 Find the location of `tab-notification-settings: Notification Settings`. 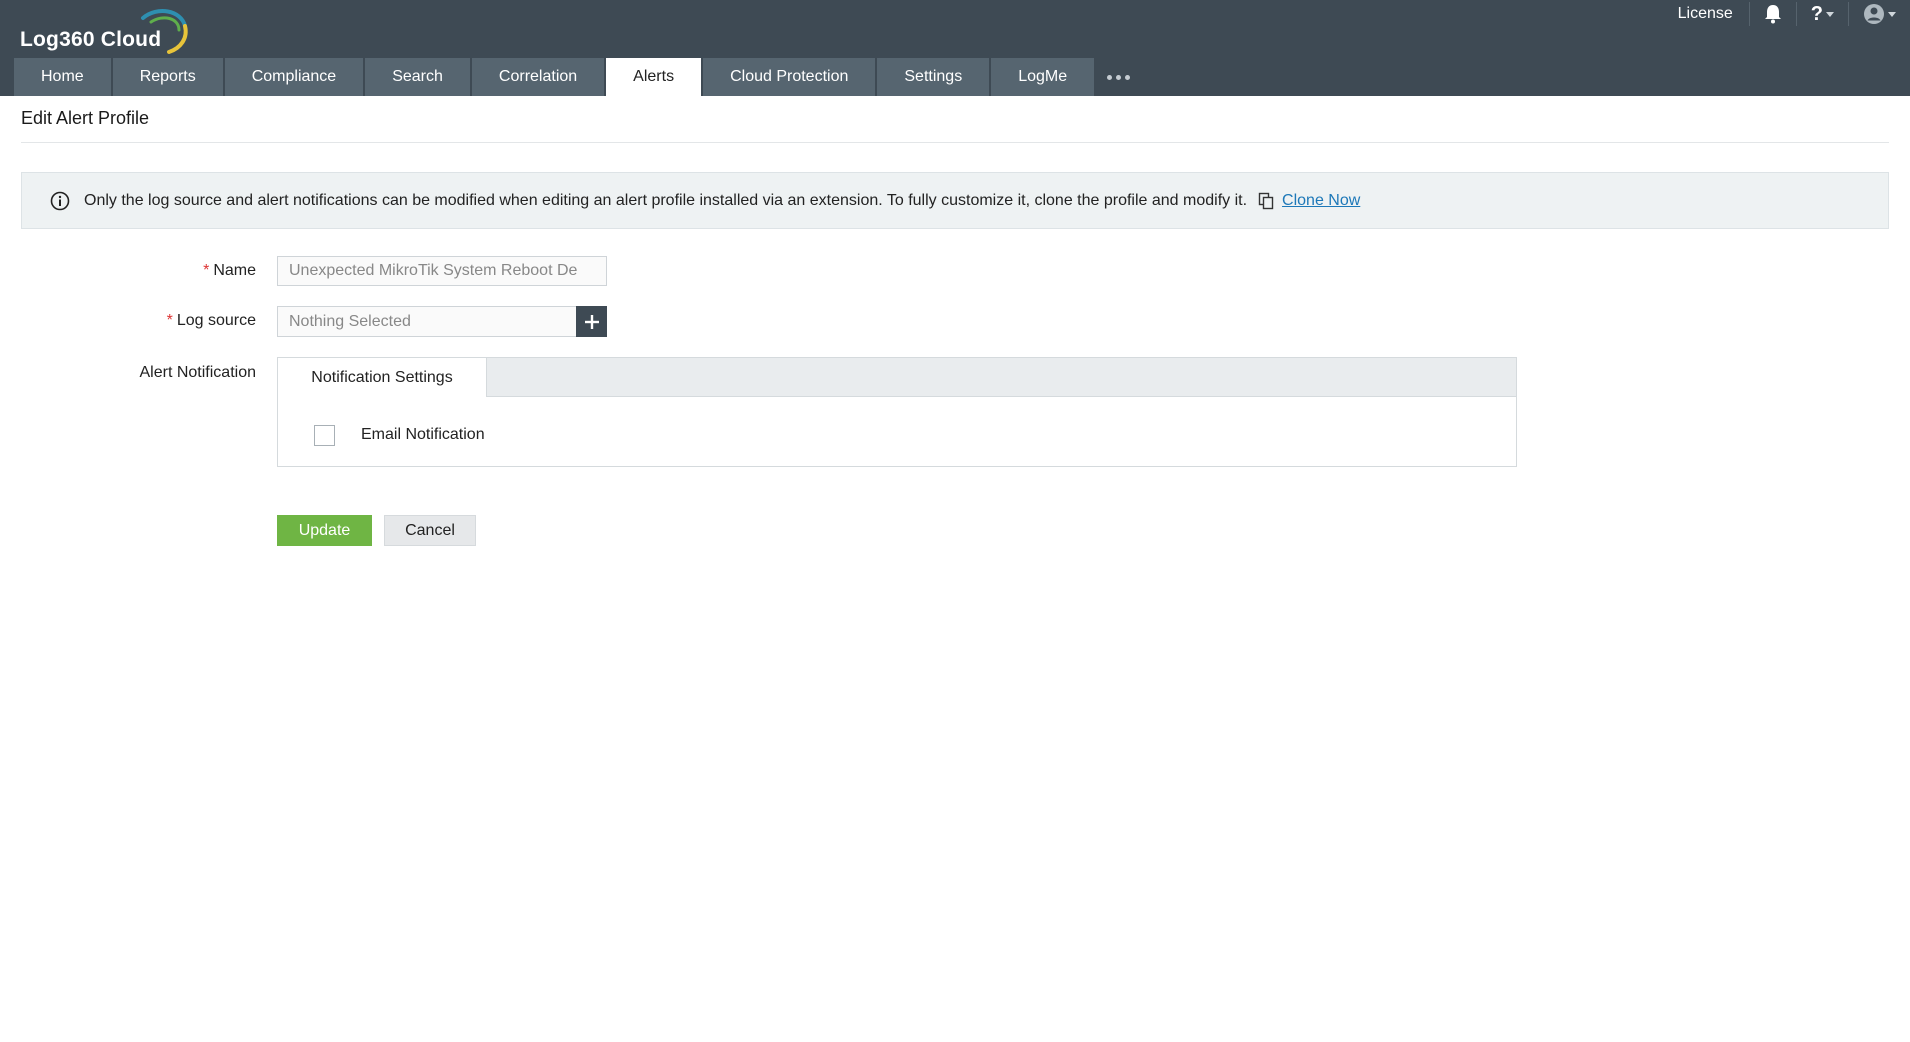

tab-notification-settings: Notification Settings is located at coordinates (382, 377).